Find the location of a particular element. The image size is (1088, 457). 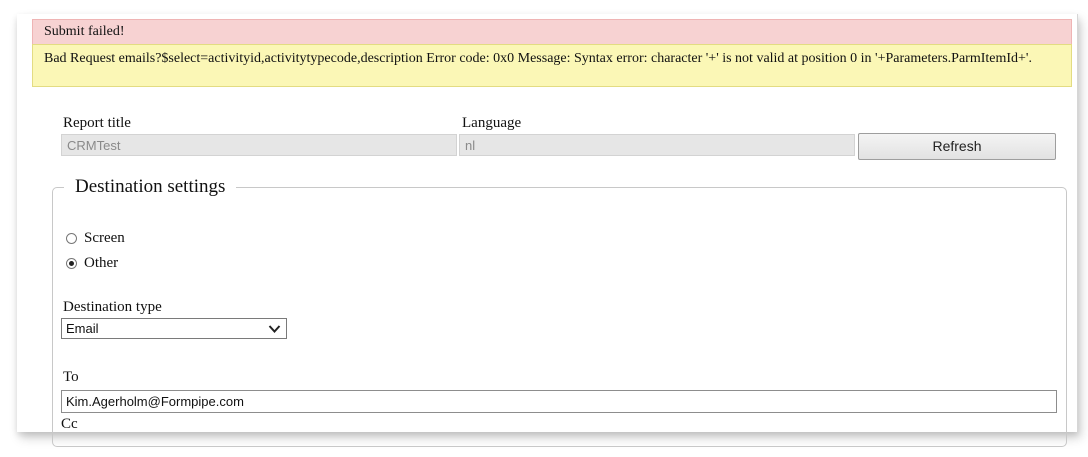

radio-other is located at coordinates (71, 263).